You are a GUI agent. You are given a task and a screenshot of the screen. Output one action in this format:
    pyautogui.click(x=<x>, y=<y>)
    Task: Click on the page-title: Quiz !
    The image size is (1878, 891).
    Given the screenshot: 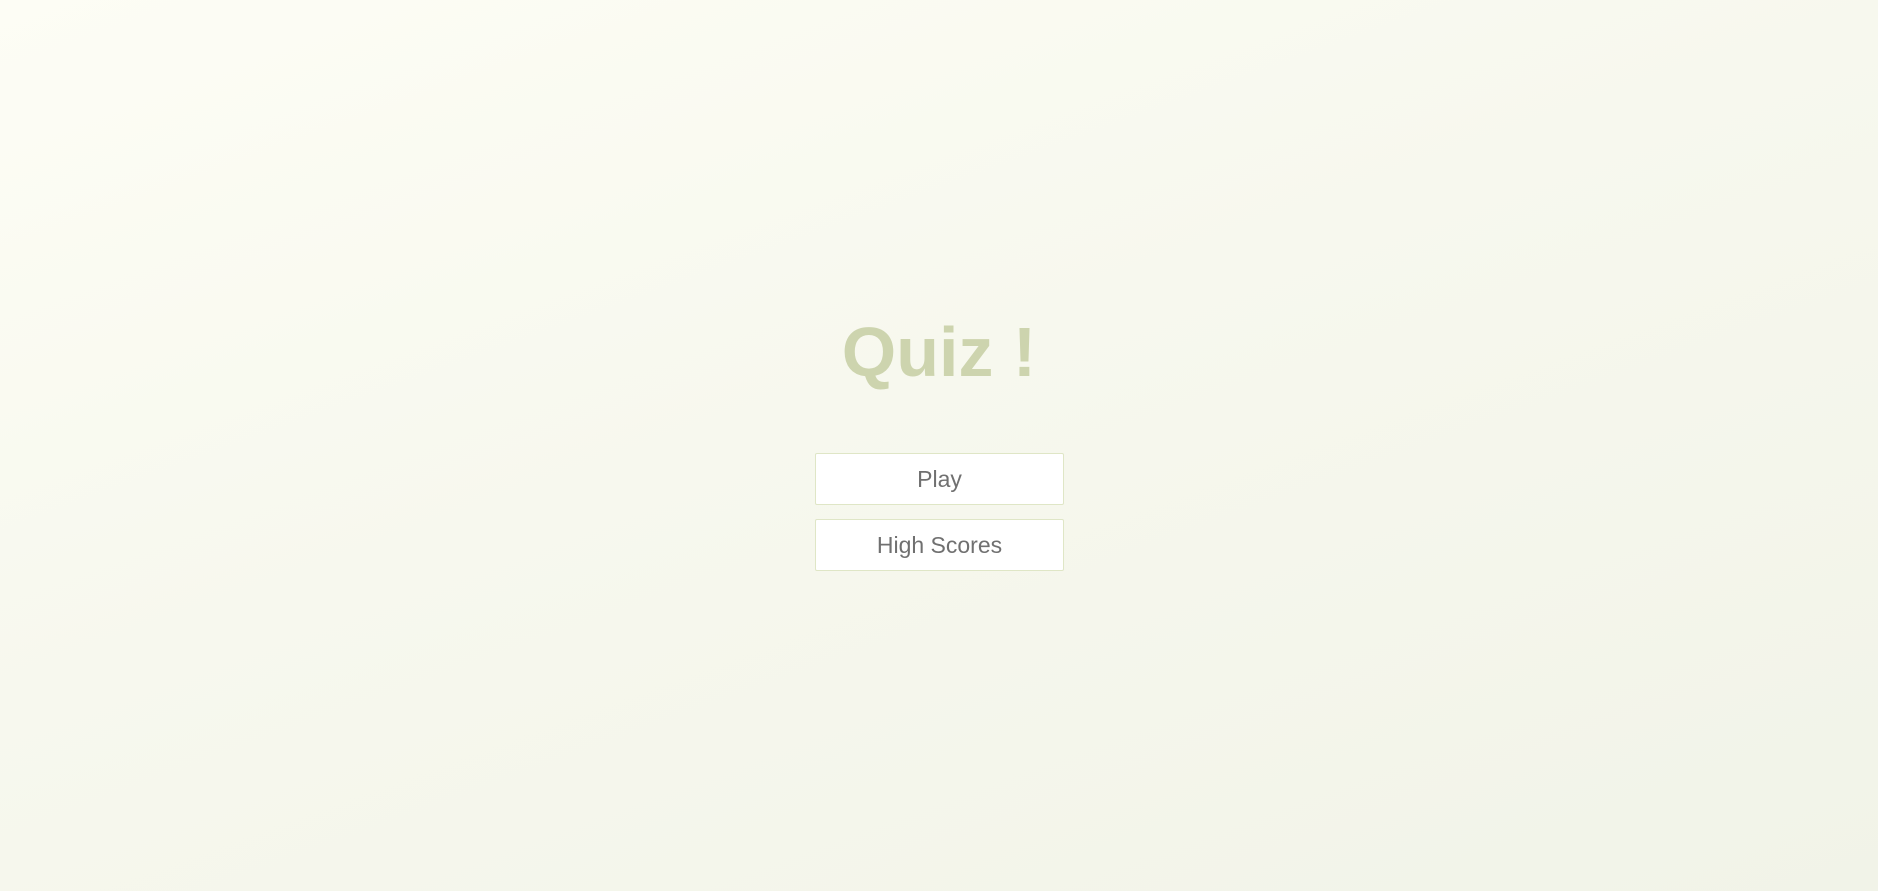 What is the action you would take?
    pyautogui.click(x=939, y=352)
    